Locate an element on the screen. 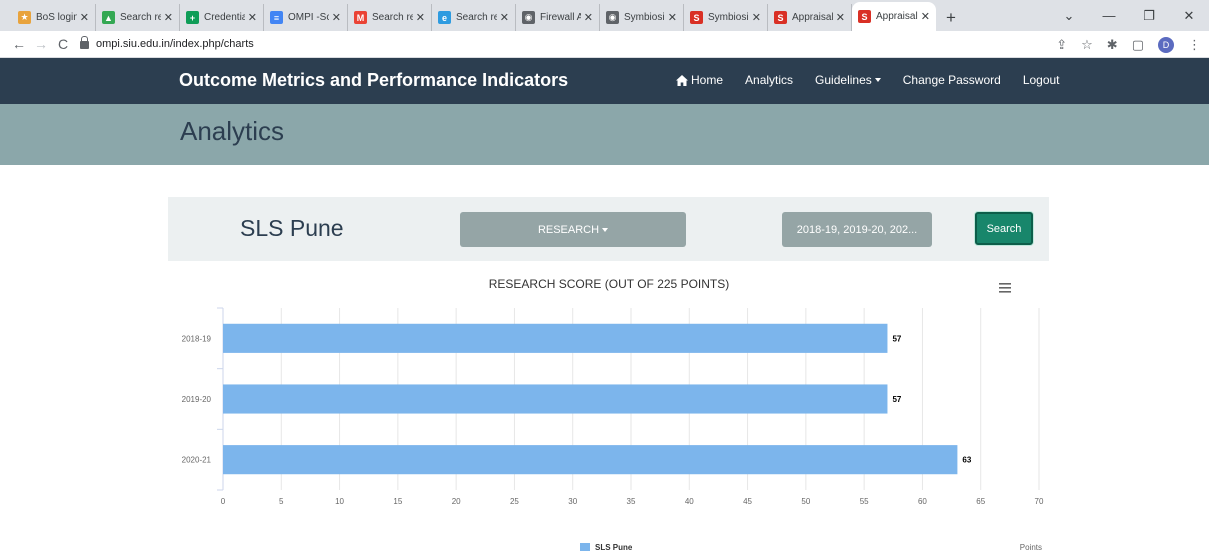 This screenshot has width=1209, height=555. browser-tab: ◉ Symbiosis✕ is located at coordinates (642, 17).